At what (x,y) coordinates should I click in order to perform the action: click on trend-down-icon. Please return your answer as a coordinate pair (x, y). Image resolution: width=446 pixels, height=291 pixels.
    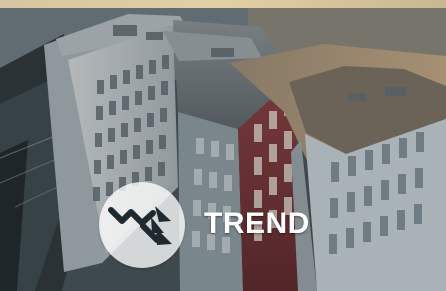
    Looking at the image, I should click on (140, 225).